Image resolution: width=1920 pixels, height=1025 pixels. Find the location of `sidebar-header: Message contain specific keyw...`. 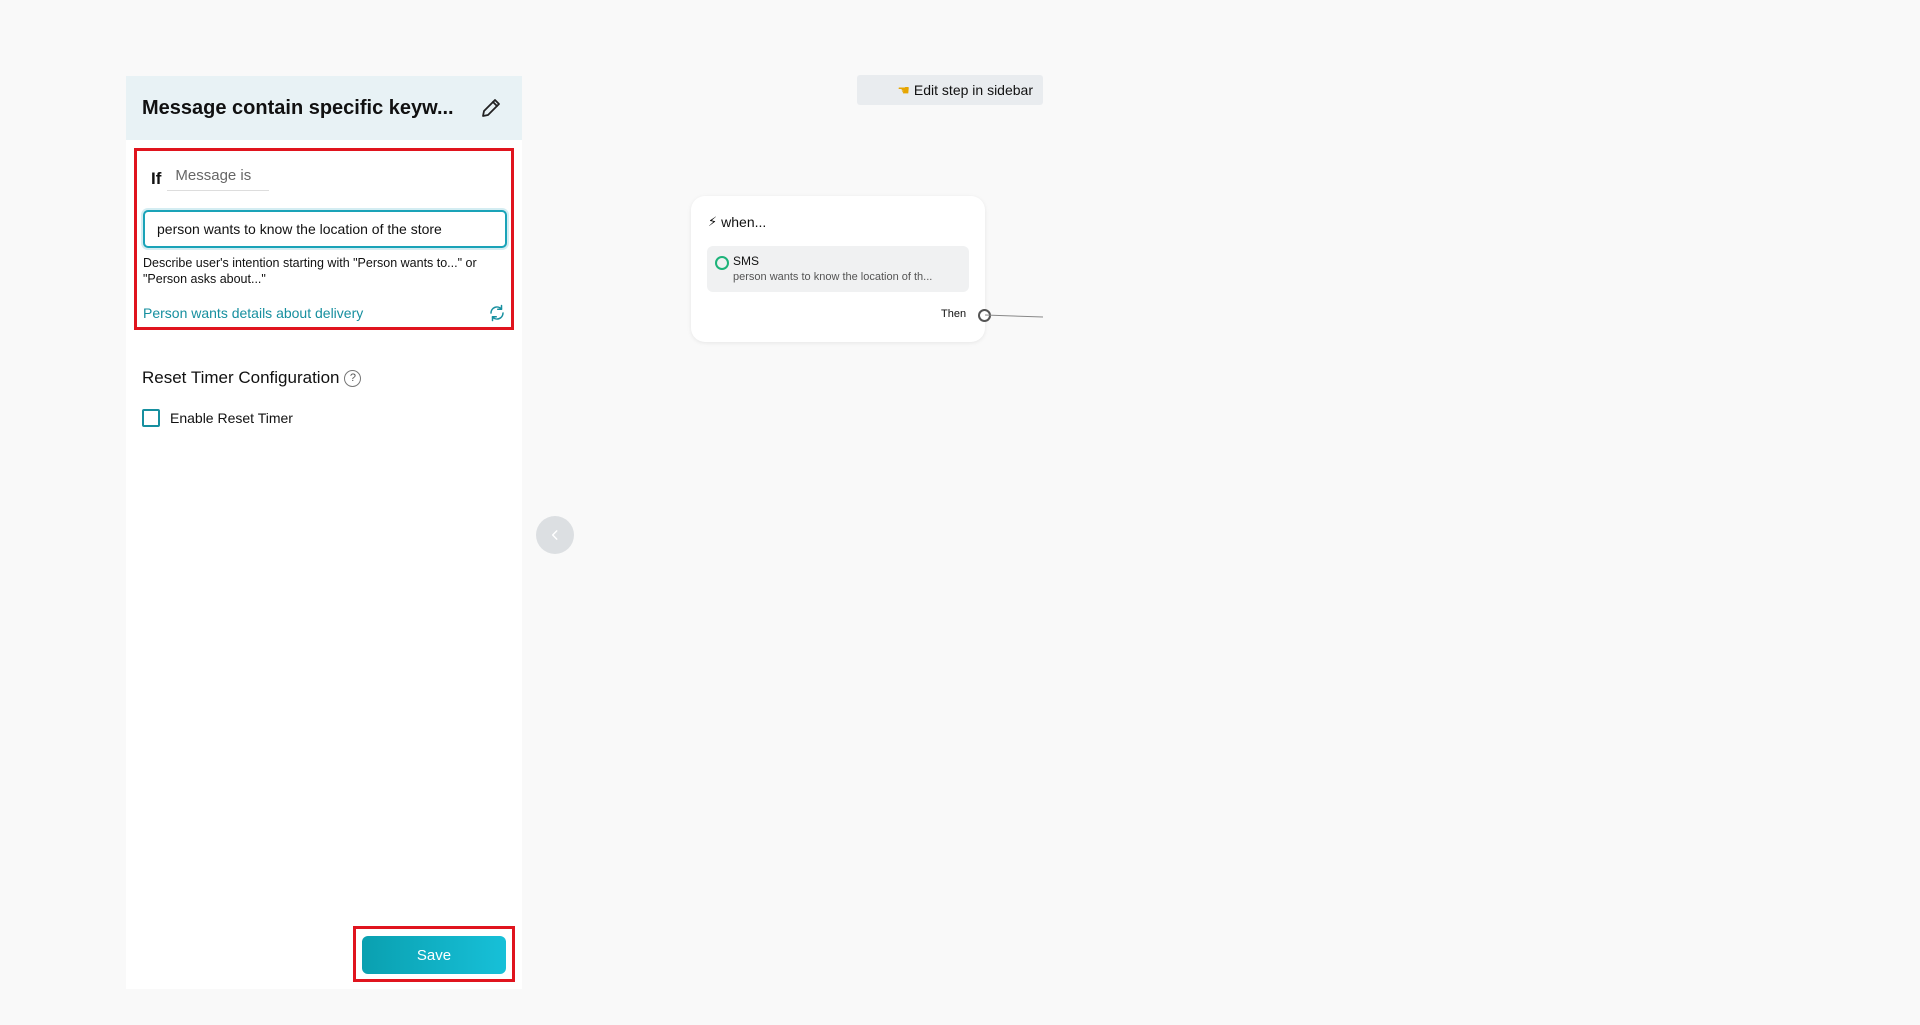

sidebar-header: Message contain specific keyw... is located at coordinates (324, 108).